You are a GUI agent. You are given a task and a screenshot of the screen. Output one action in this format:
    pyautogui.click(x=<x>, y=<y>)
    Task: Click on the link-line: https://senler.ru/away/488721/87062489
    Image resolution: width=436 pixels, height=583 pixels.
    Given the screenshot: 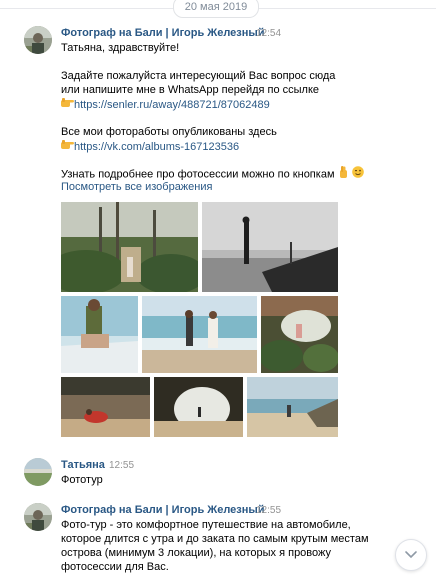 What is the action you would take?
    pyautogui.click(x=165, y=105)
    